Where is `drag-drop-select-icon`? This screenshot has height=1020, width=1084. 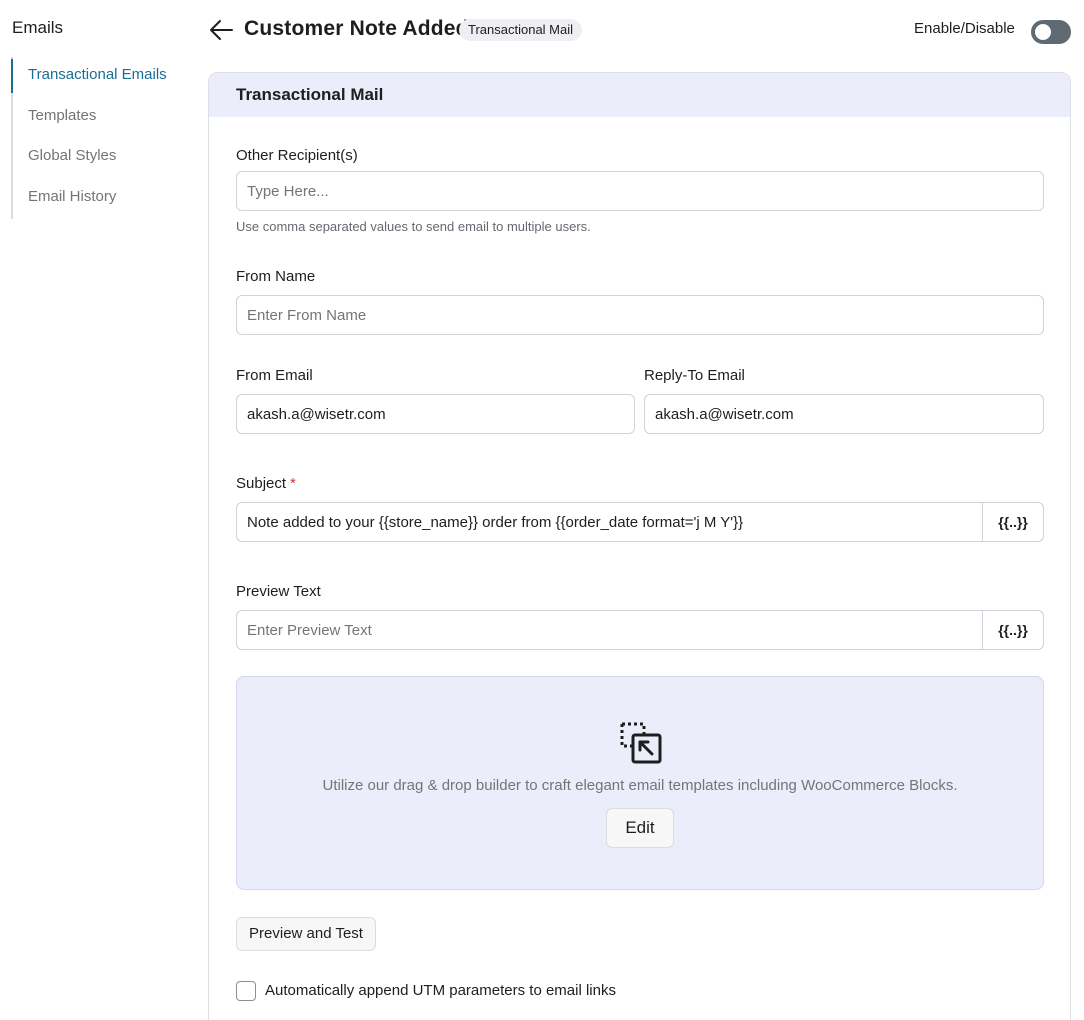 drag-drop-select-icon is located at coordinates (641, 743).